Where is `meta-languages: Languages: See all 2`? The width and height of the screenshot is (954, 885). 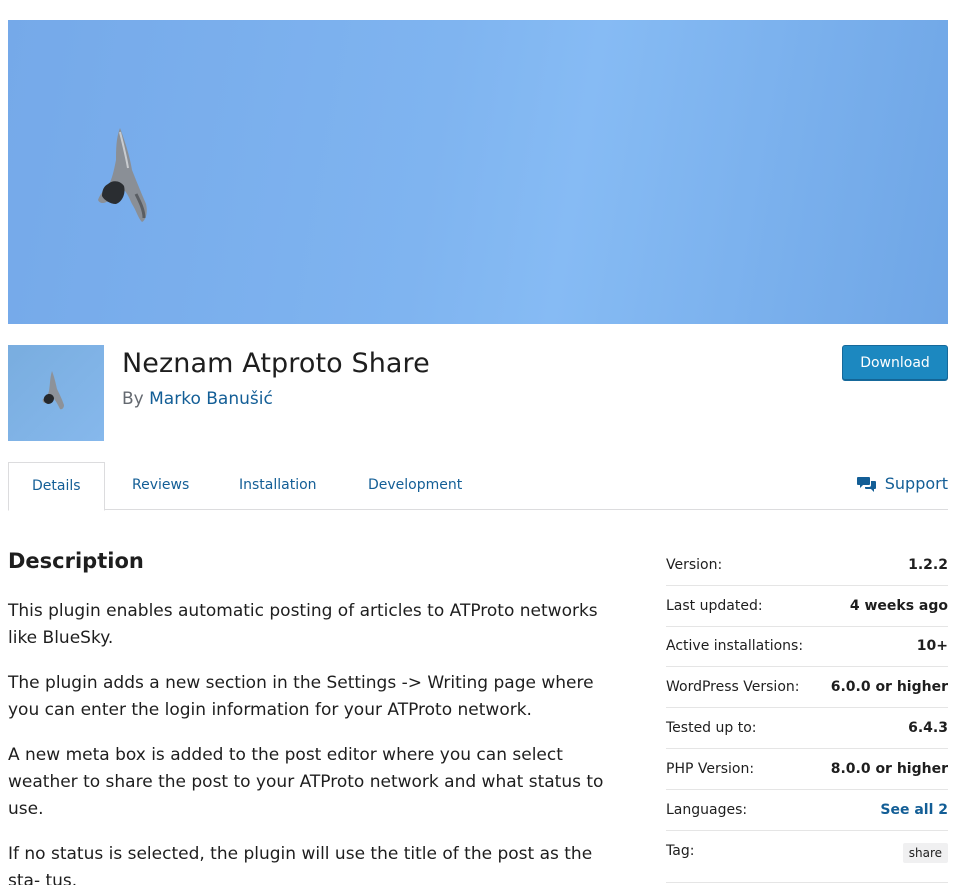
meta-languages: Languages: See all 2 is located at coordinates (807, 810).